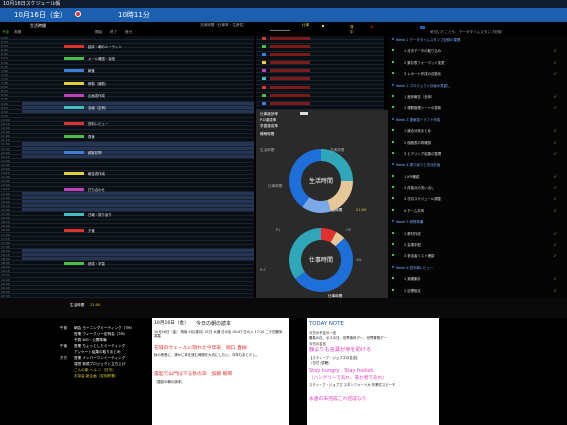  Describe the element at coordinates (98, 123) in the screenshot. I see `entry-label: 資料レビュー` at that location.